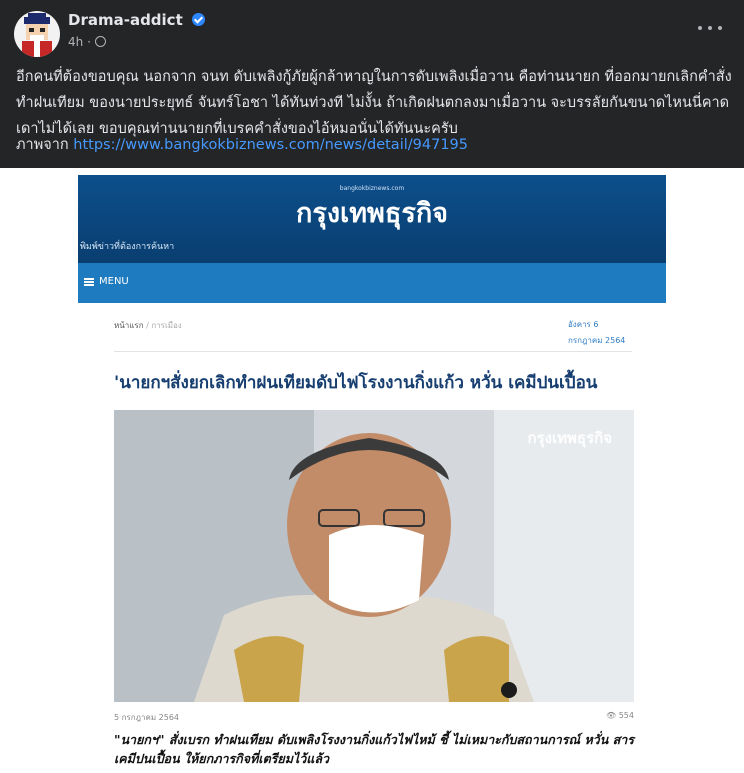 The height and width of the screenshot is (773, 744). I want to click on post-time: 4h, so click(75, 42).